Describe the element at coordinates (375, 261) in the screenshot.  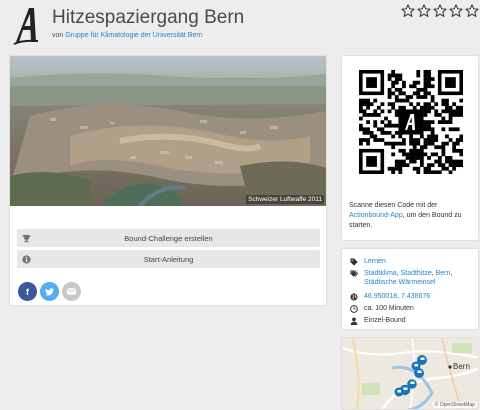
I see `category-link: Lernen` at that location.